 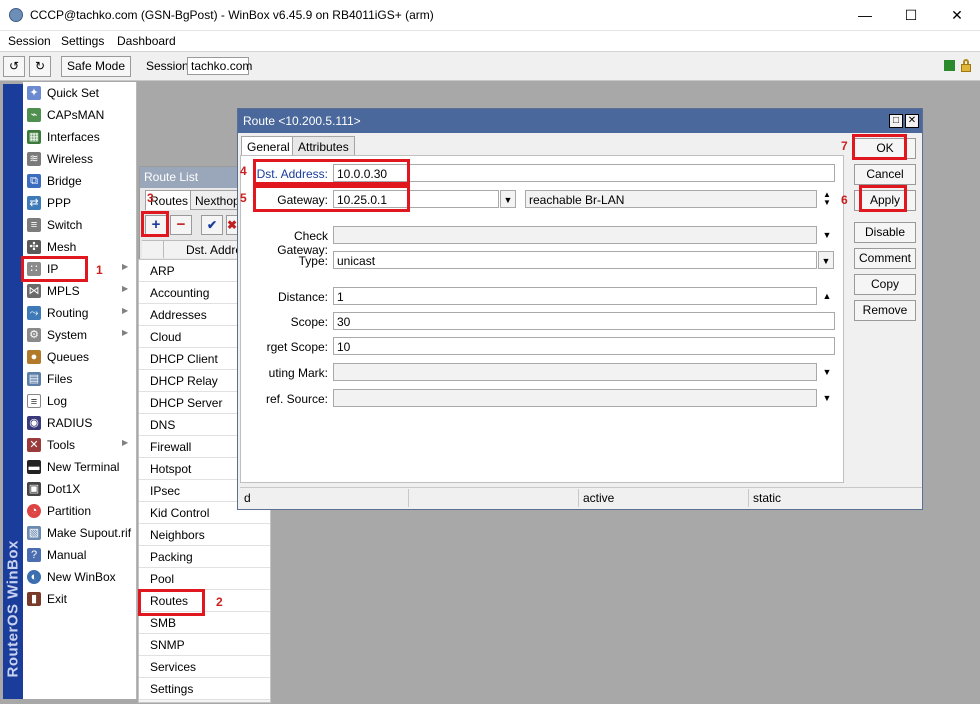 I want to click on menu-item-bridge: ⧉ Bridge, so click(x=80, y=181).